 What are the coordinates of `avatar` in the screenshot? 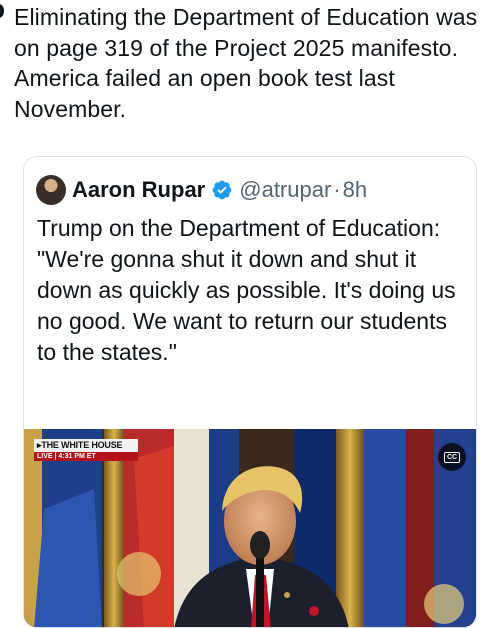 It's located at (51, 190).